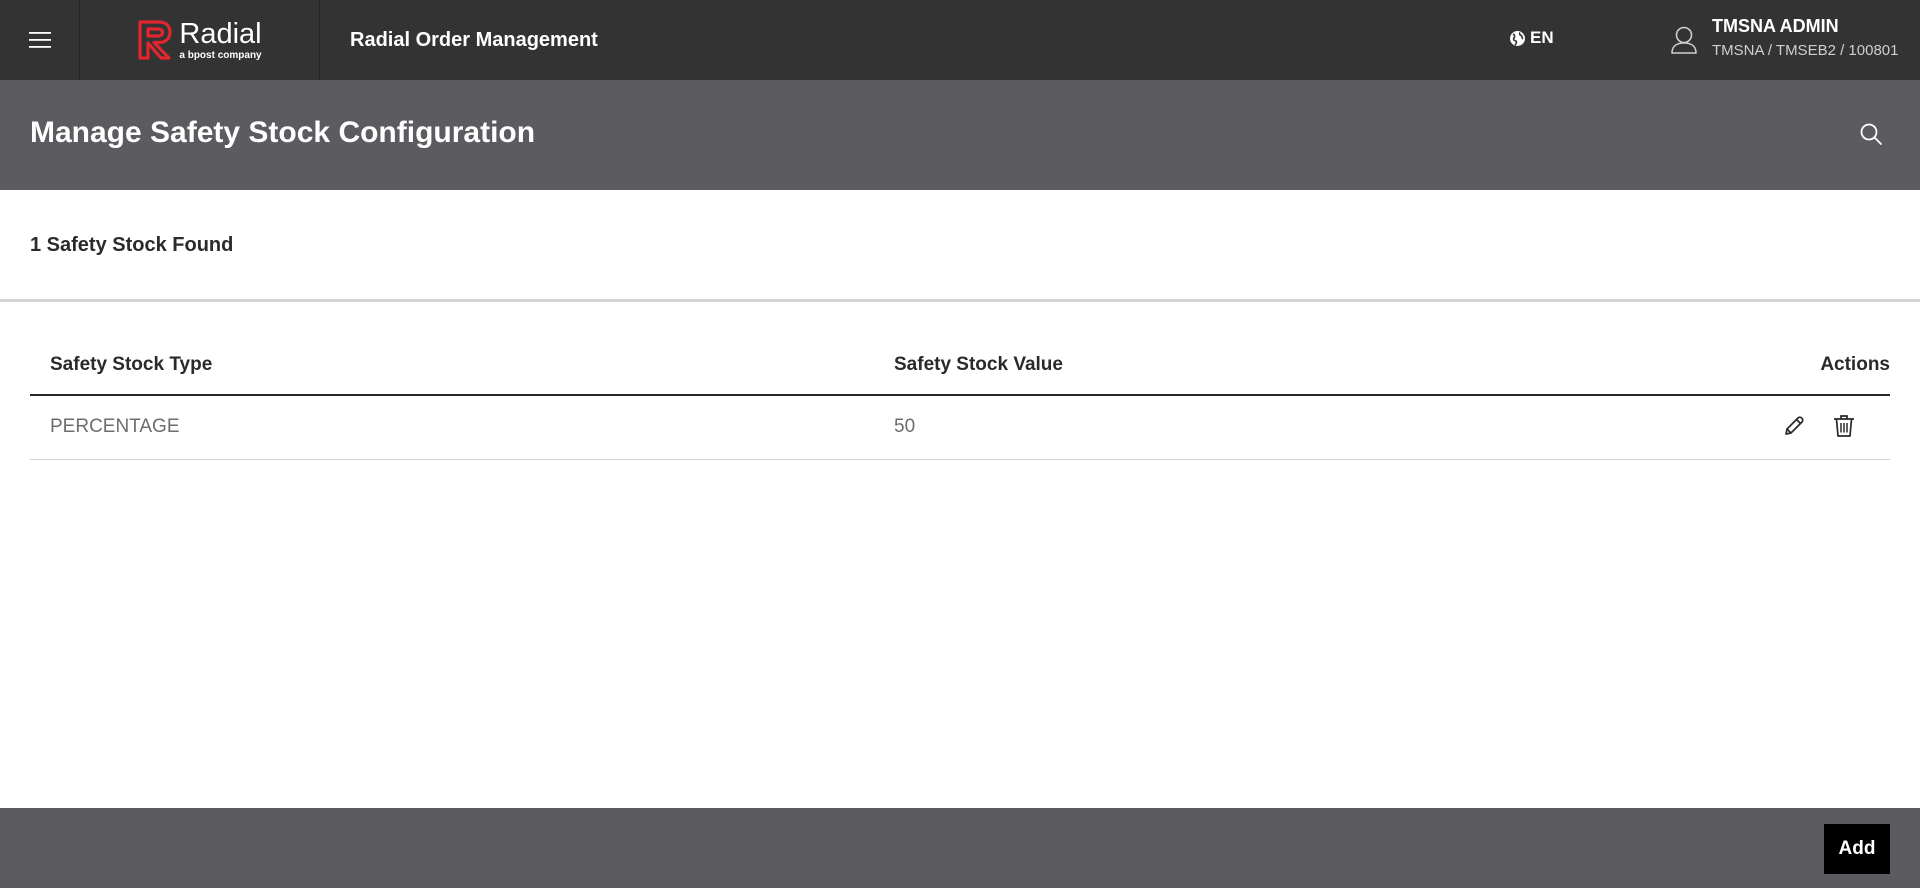 The image size is (1920, 888). I want to click on globe-icon, so click(1517, 38).